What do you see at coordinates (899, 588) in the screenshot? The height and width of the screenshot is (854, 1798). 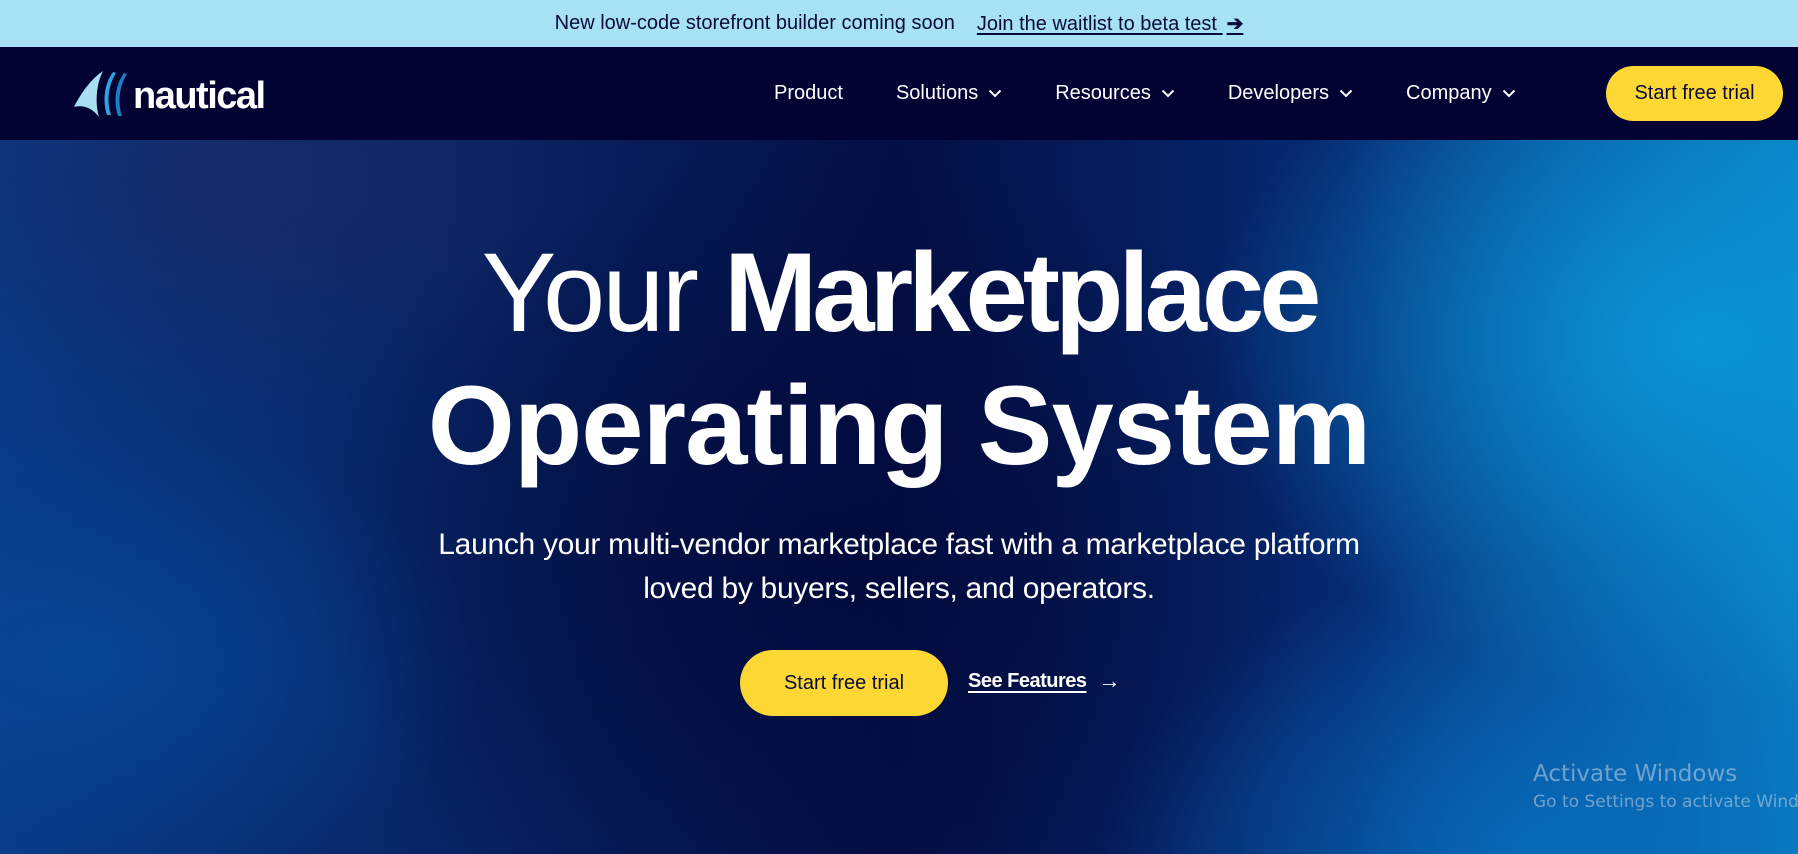 I see `subtitle-line-2: loved by buyers, sellers, and operators.` at bounding box center [899, 588].